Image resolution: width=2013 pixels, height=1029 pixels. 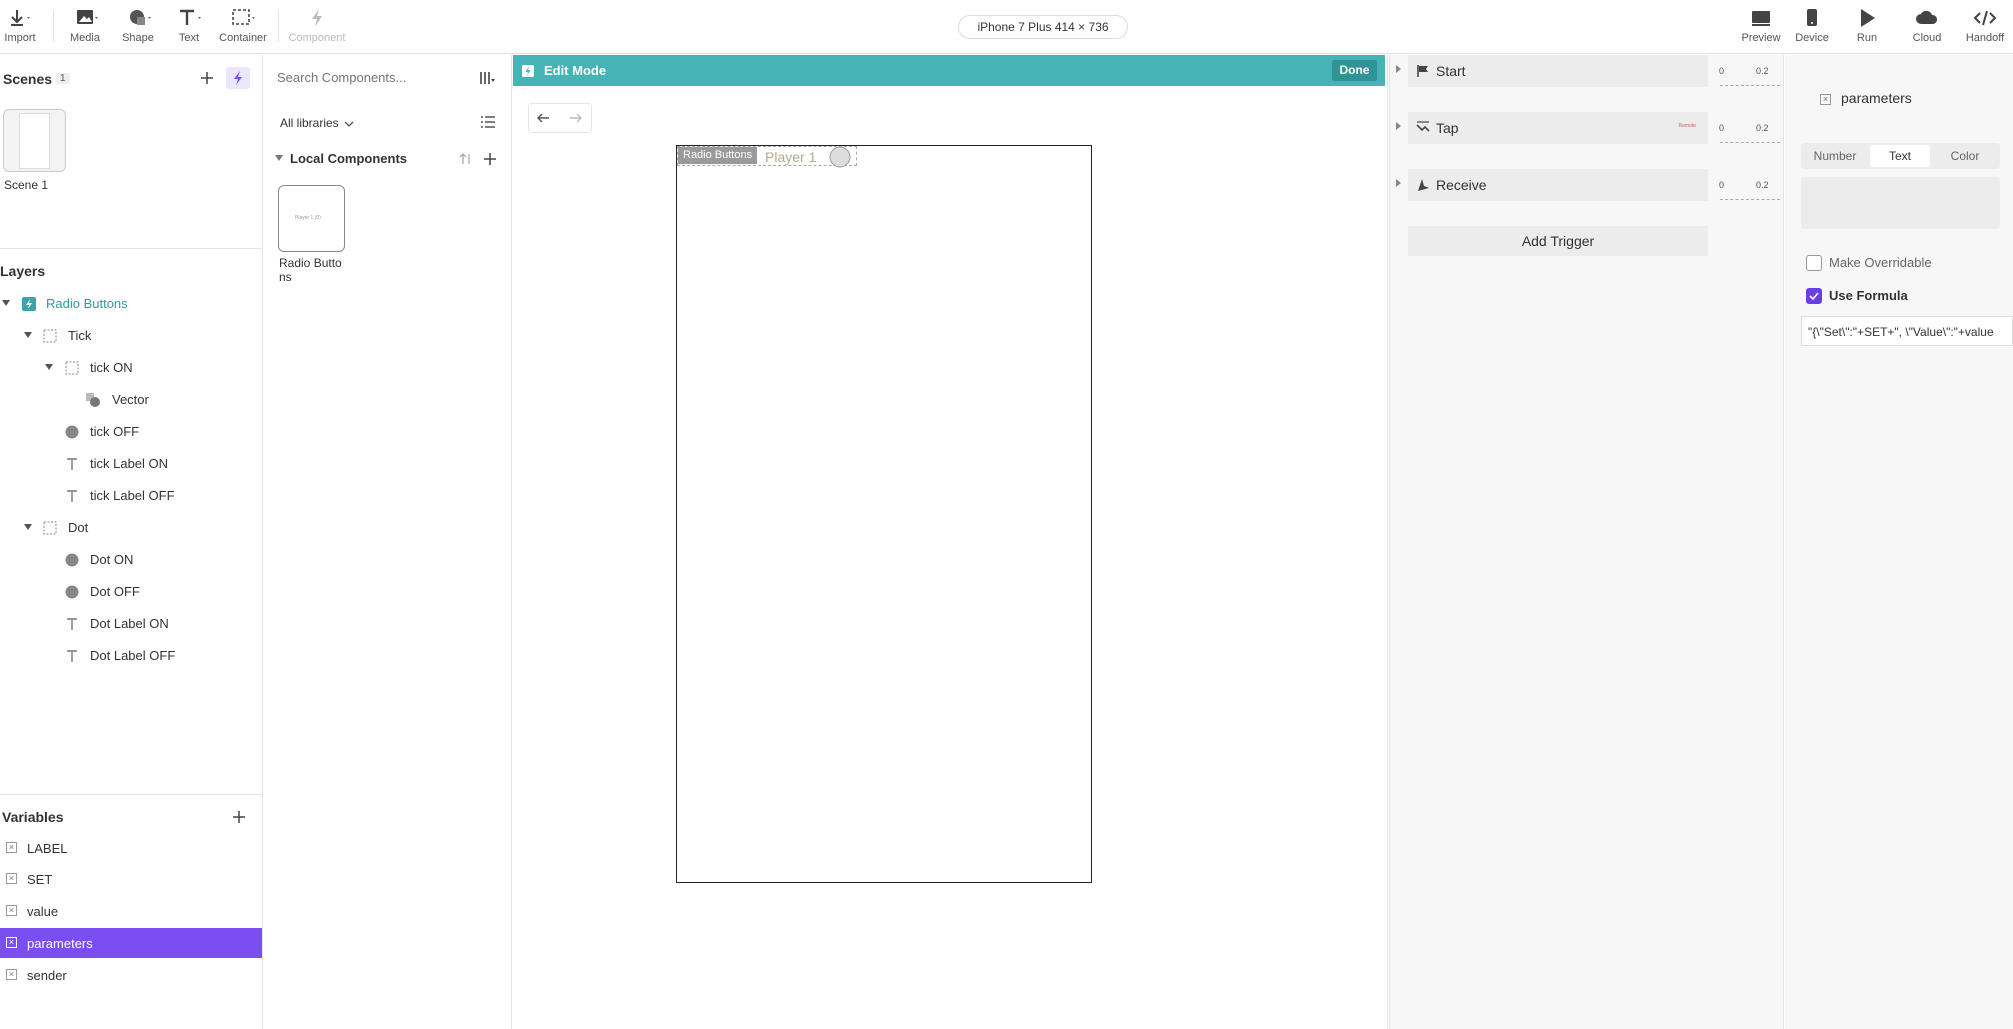 I want to click on formula-field: "{\"Set\":"+SET+", \"Value\":"+value, so click(x=1907, y=331).